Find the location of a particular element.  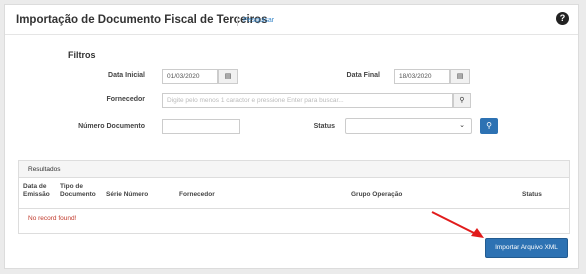

annotation-arrow-icon is located at coordinates (457, 224).